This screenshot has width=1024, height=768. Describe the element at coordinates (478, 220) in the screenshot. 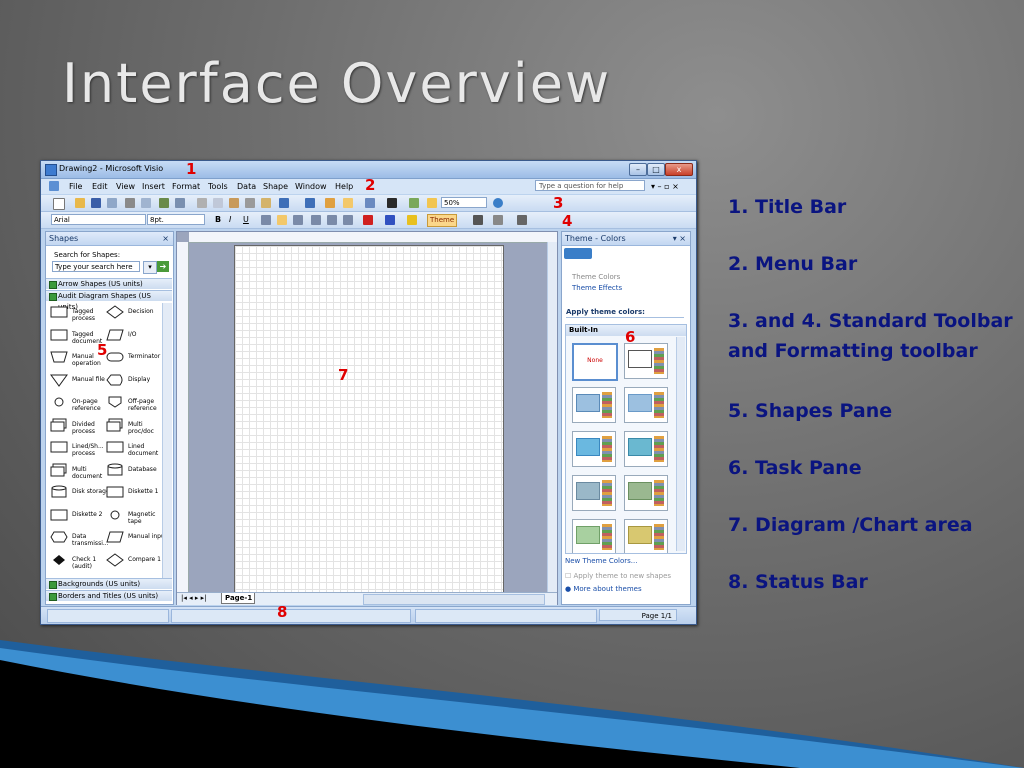

I see `line-weight-icon` at that location.